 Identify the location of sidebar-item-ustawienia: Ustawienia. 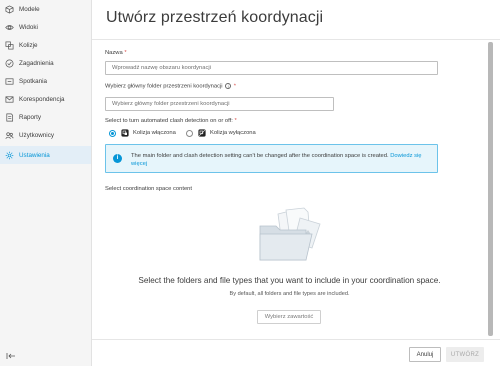
(45, 155).